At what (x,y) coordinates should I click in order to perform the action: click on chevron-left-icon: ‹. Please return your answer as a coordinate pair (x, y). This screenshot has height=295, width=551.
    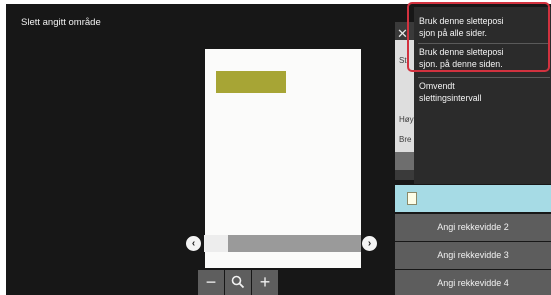
    Looking at the image, I should click on (193, 243).